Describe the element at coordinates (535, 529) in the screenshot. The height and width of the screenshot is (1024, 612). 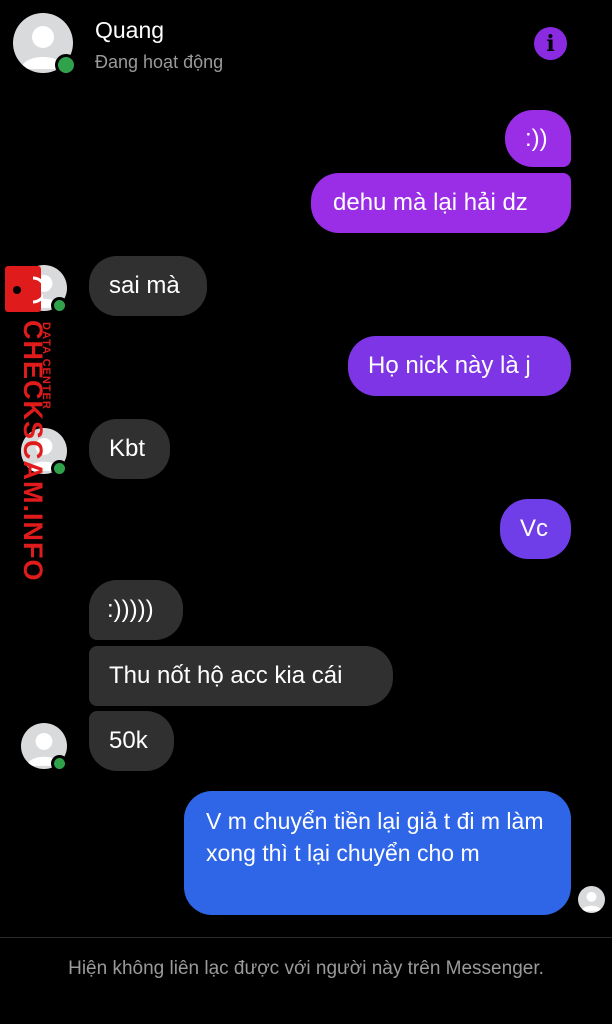
I see `message-bubble-outgoing: Vc` at that location.